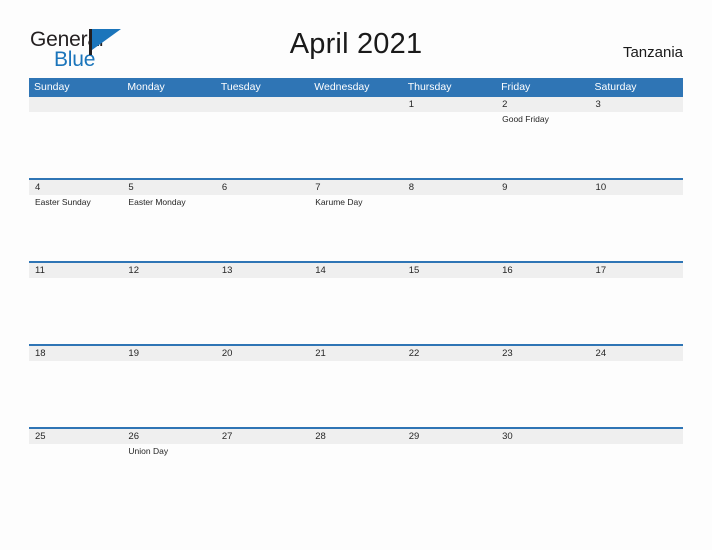 The image size is (712, 550). I want to click on page-title: April 2021, so click(356, 44).